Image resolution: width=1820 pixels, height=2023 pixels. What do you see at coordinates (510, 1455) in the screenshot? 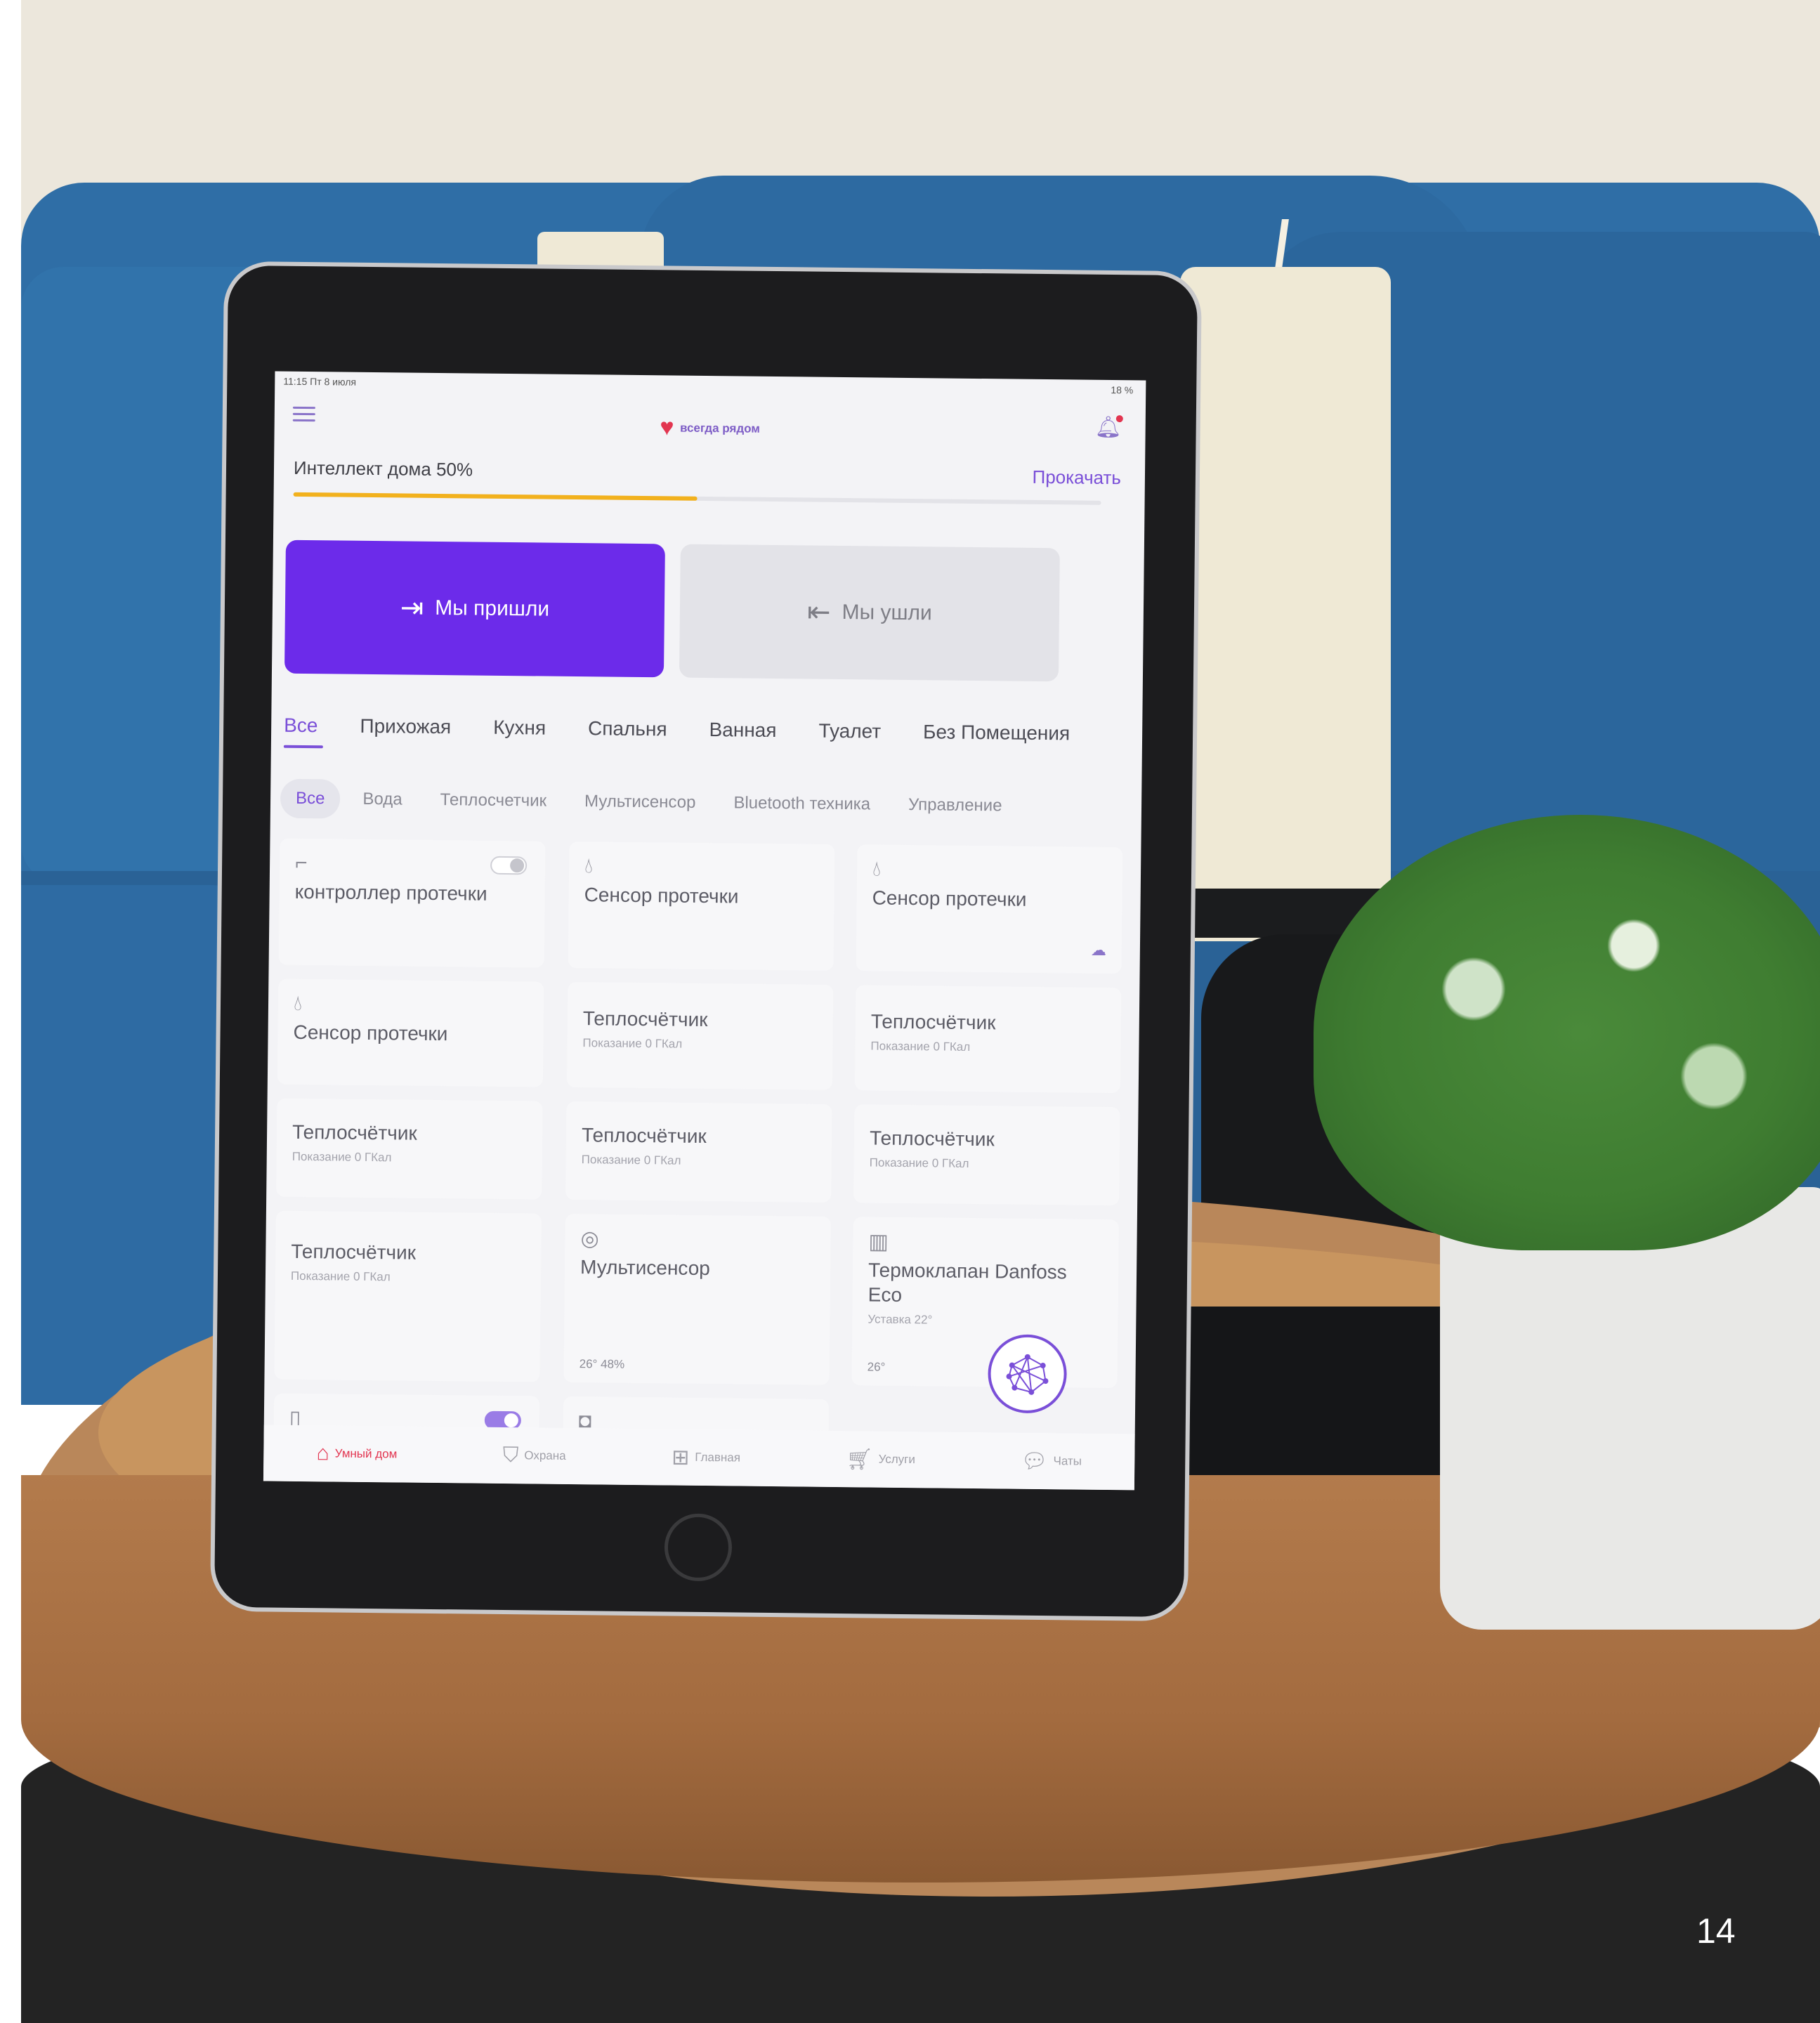
I see `shield-icon: ⛉` at bounding box center [510, 1455].